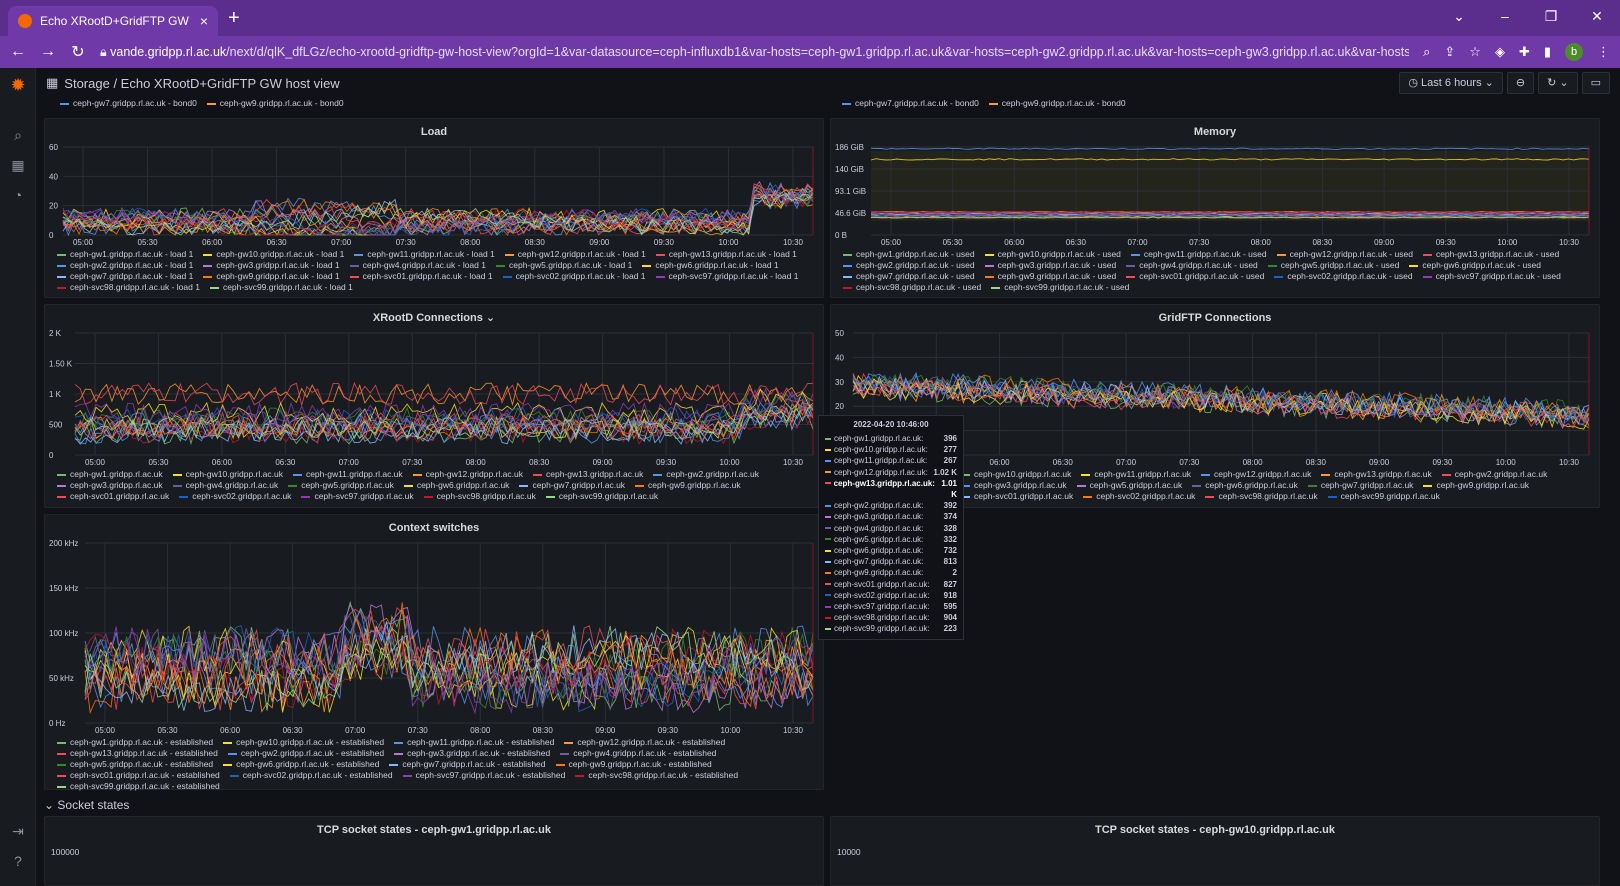 The height and width of the screenshot is (886, 1620). I want to click on legend-item: ceph-gw7.gridpp.rl.ac.uk, so click(1360, 485).